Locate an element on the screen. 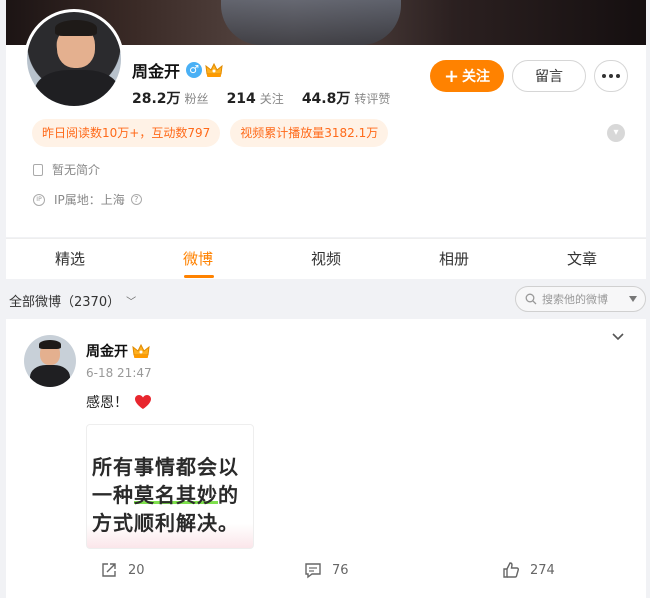 Image resolution: width=650 pixels, height=598 pixels. following-label: 关注 is located at coordinates (272, 98).